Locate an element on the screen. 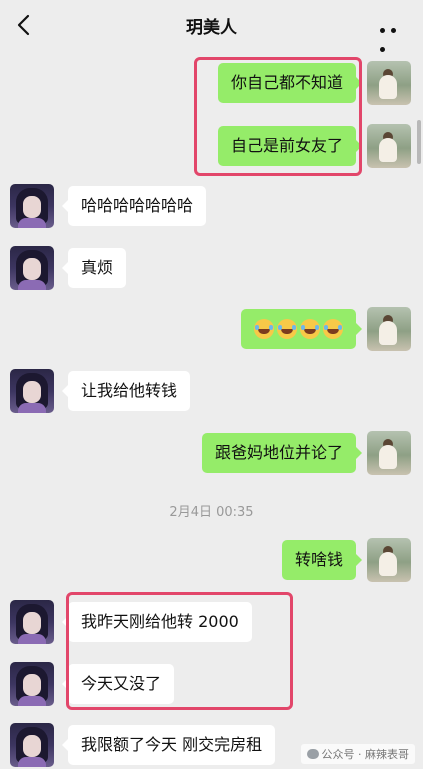  message-bubble-in: 让我给他转钱 is located at coordinates (126, 391).